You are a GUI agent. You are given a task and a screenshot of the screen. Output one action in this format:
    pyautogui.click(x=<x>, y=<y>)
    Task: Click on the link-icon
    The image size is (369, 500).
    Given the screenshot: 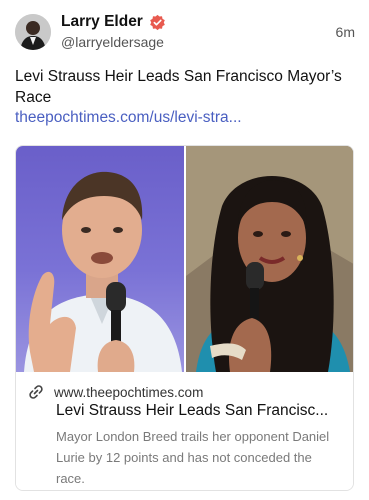 What is the action you would take?
    pyautogui.click(x=36, y=392)
    